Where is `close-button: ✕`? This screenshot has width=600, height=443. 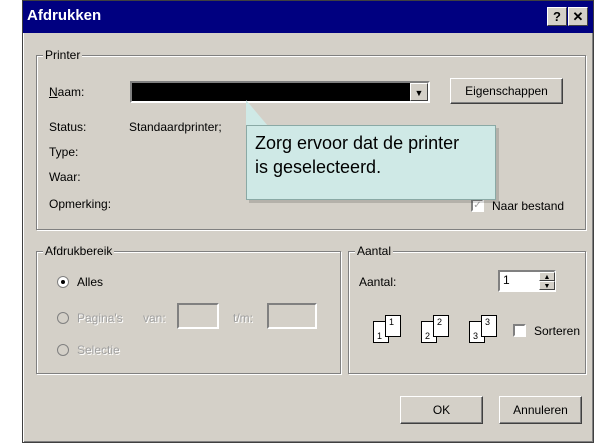
close-button: ✕ is located at coordinates (578, 16).